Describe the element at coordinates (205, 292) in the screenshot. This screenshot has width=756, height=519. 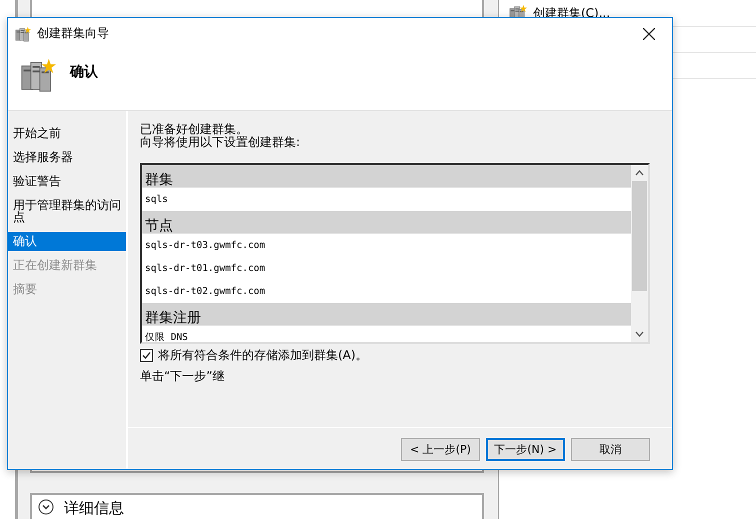
I see `list-item: sqls-dr-t02.gwmfc.com` at that location.